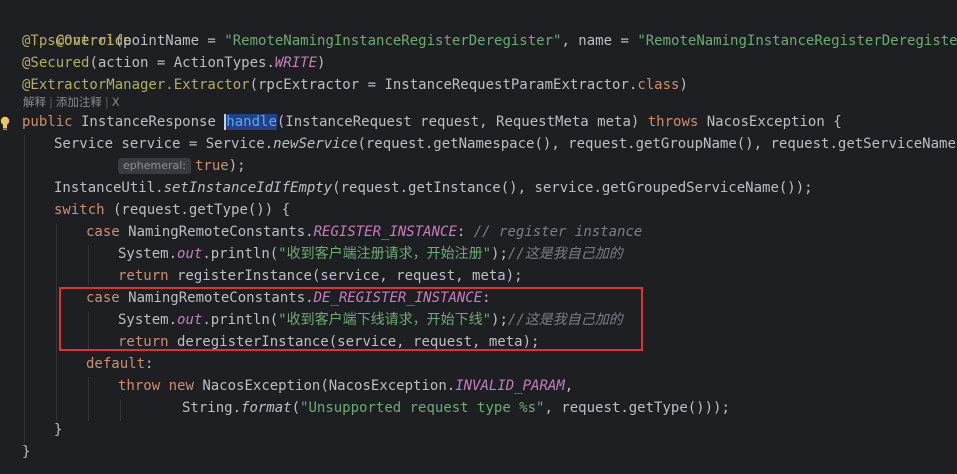 This screenshot has width=957, height=474. What do you see at coordinates (116, 364) in the screenshot?
I see `keyword: default` at bounding box center [116, 364].